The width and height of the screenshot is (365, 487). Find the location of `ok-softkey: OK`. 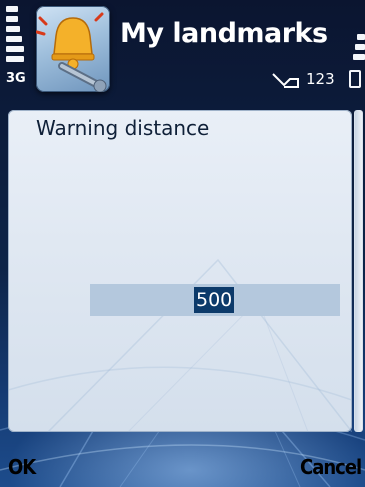

ok-softkey: OK is located at coordinates (22, 467).